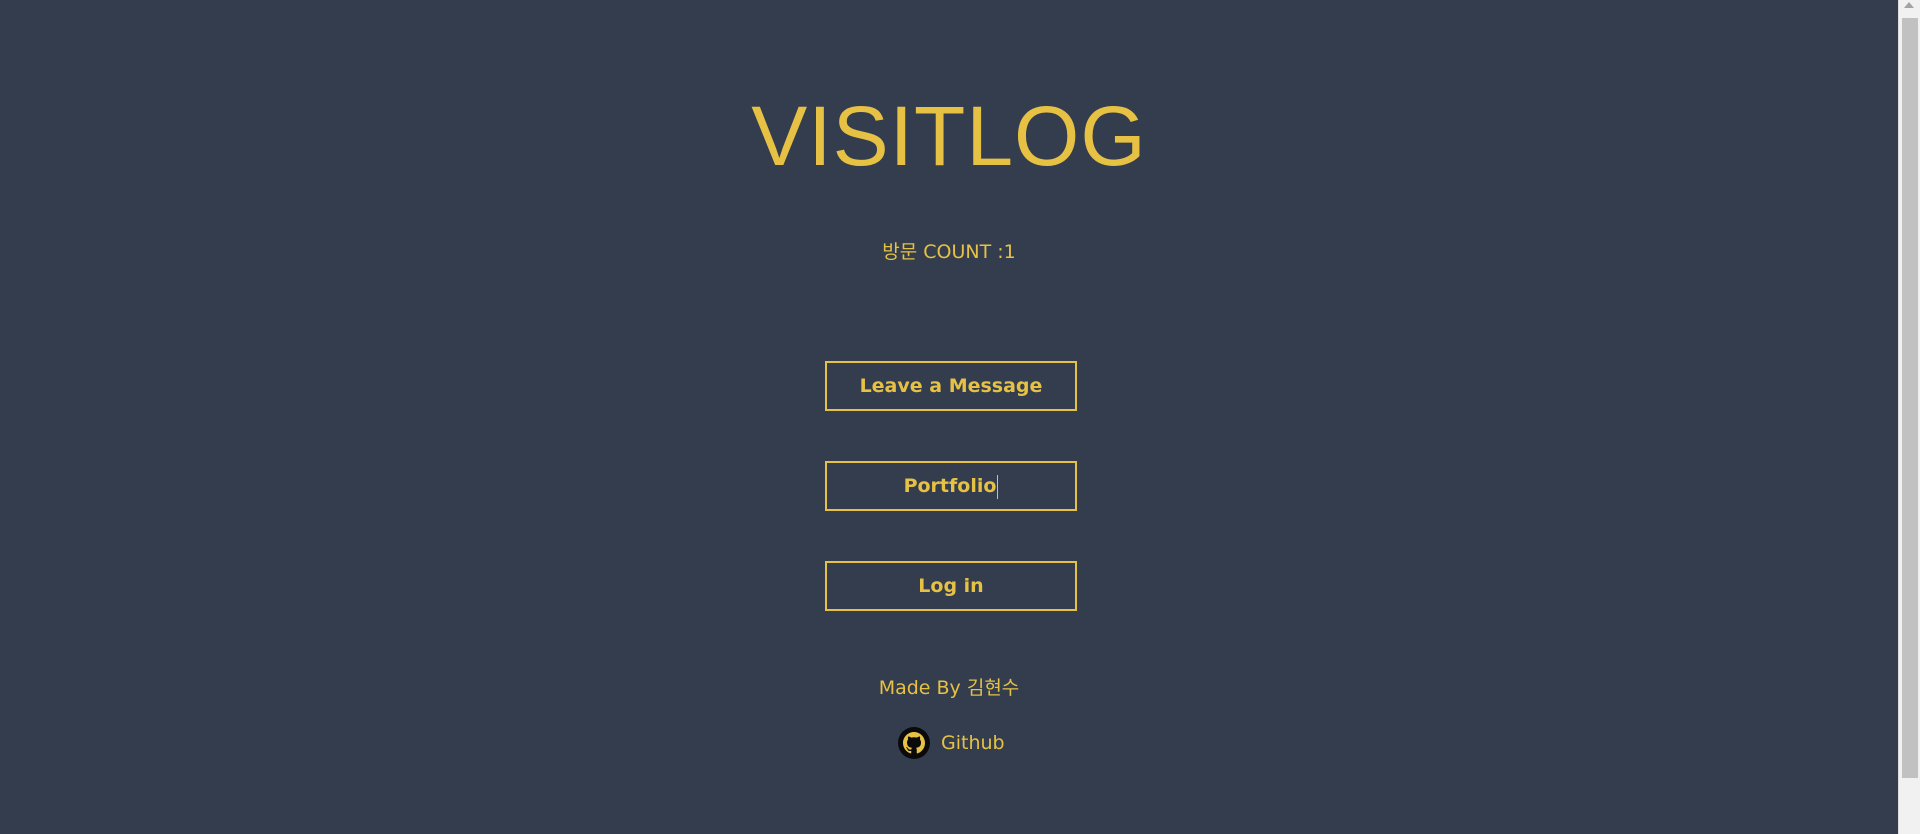 The image size is (1920, 834). I want to click on login-label: Log in, so click(951, 586).